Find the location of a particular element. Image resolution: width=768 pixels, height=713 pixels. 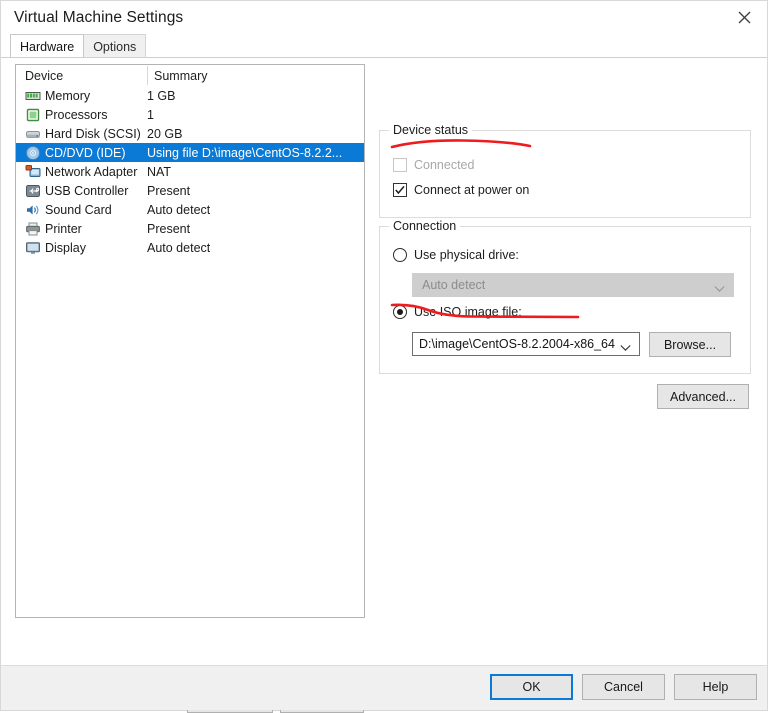

device-row-printer: Printer Present is located at coordinates (190, 228).